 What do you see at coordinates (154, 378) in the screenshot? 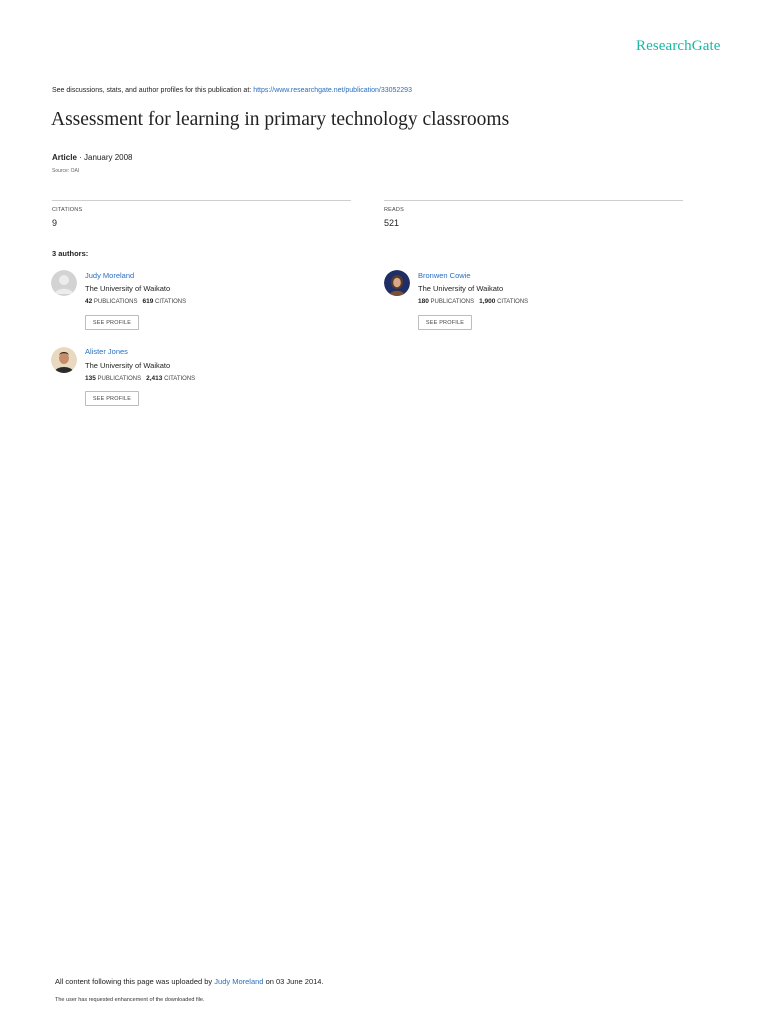
I see `citations-count: 2,413` at bounding box center [154, 378].